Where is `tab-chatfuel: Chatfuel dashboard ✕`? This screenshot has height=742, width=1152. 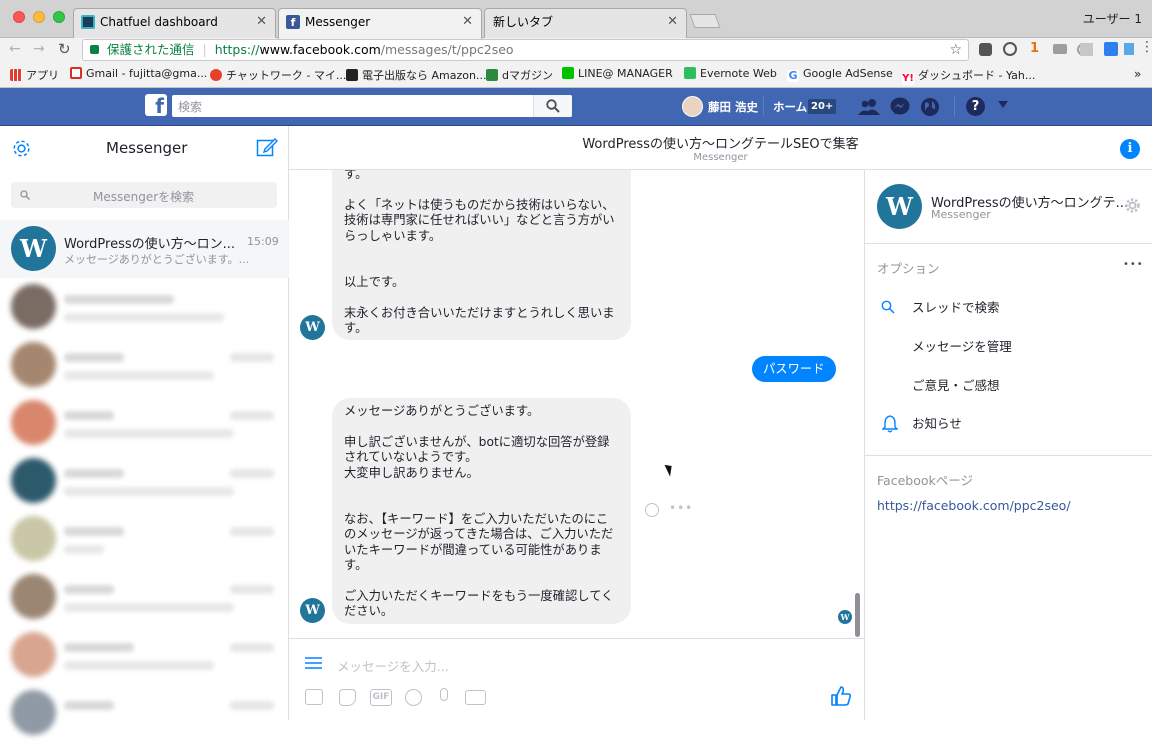 tab-chatfuel: Chatfuel dashboard ✕ is located at coordinates (174, 23).